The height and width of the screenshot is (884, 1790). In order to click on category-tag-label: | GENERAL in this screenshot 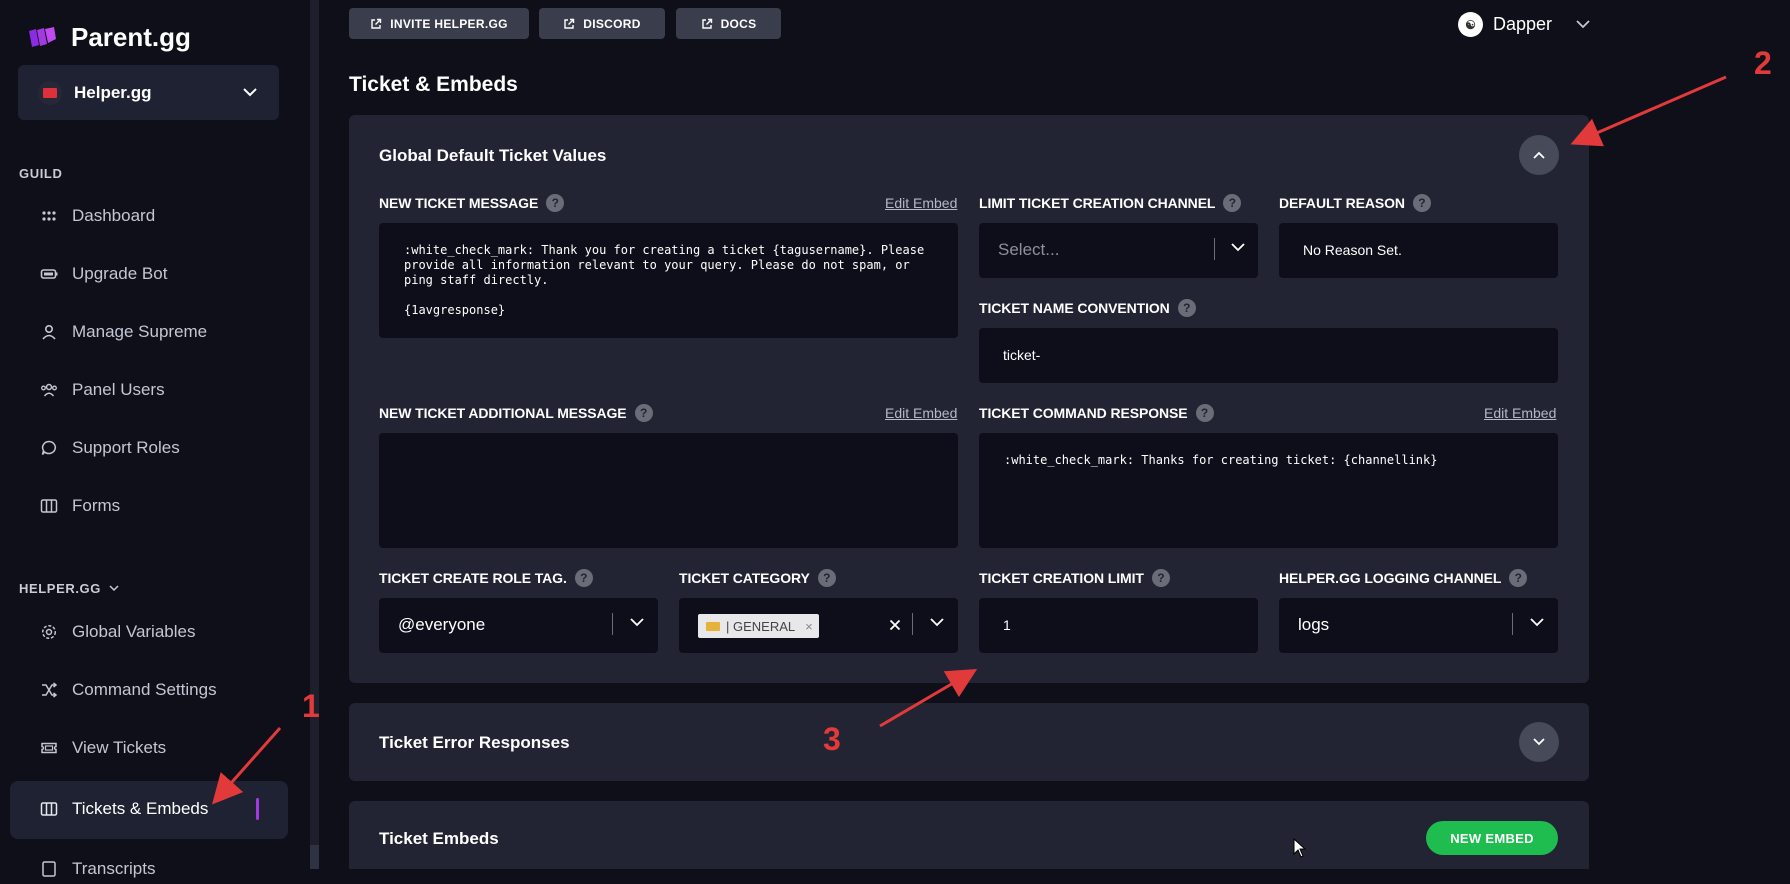, I will do `click(761, 626)`.